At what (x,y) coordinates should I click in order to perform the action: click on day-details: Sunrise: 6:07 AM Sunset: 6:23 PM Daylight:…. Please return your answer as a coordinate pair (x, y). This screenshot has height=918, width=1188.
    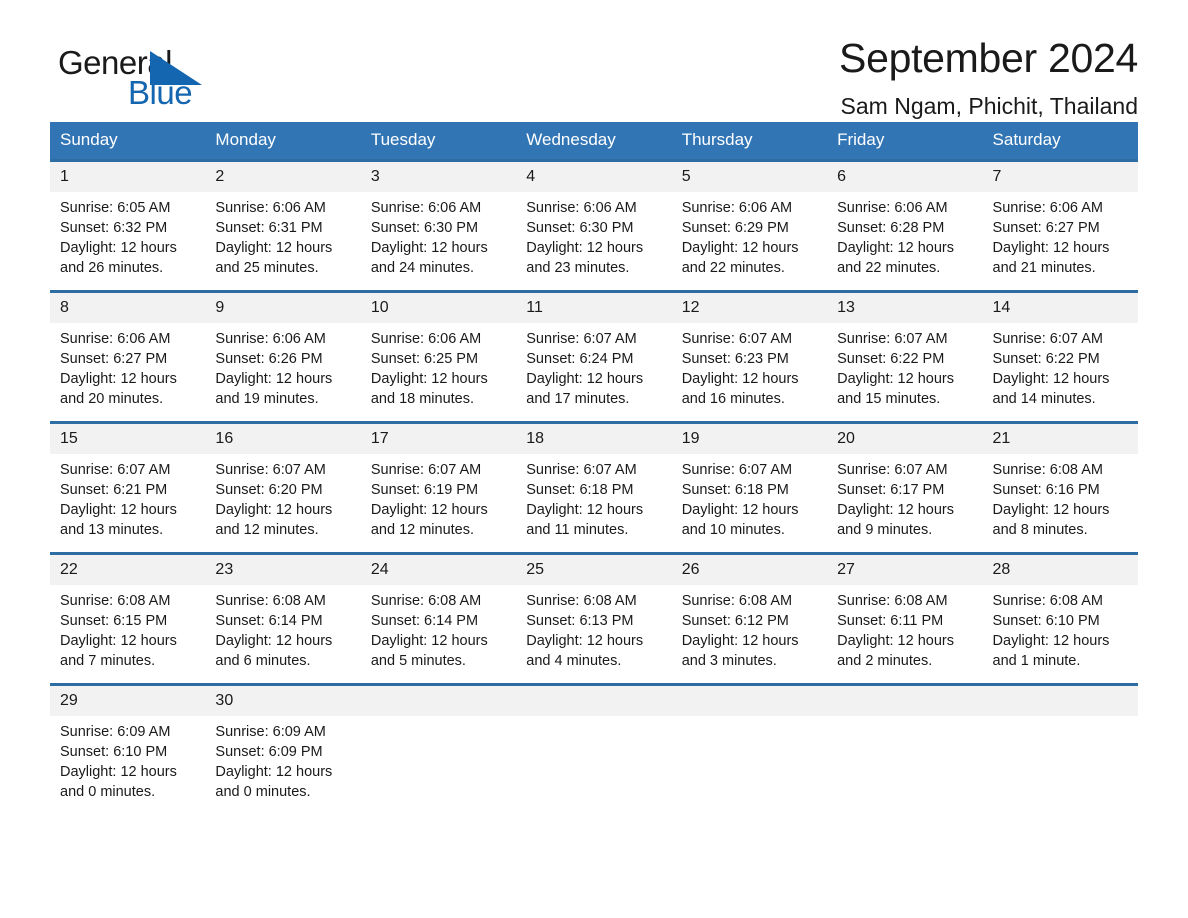
    Looking at the image, I should click on (749, 372).